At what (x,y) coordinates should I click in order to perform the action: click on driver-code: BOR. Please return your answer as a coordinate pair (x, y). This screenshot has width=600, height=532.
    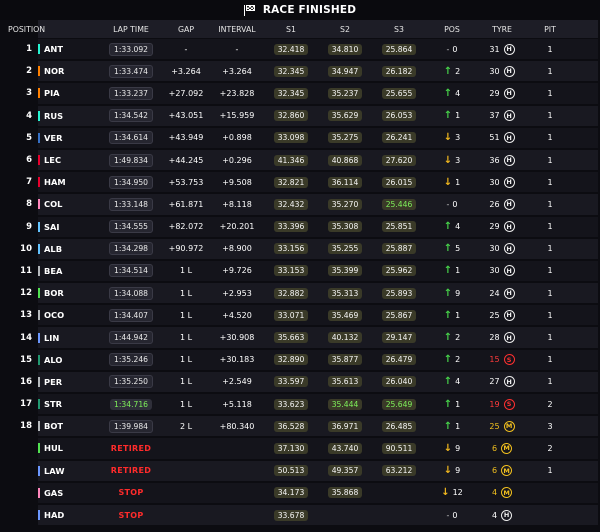
    Looking at the image, I should click on (54, 293).